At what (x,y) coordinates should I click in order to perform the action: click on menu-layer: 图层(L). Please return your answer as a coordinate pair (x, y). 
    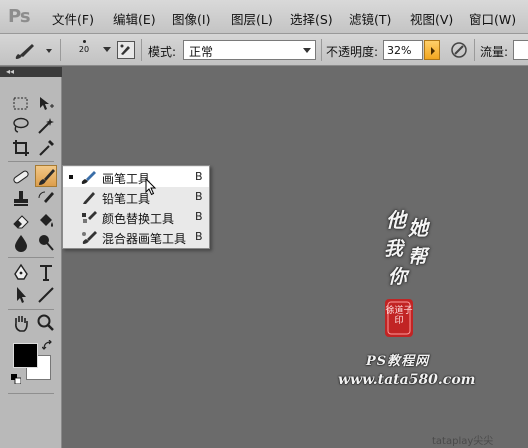
    Looking at the image, I should click on (252, 18).